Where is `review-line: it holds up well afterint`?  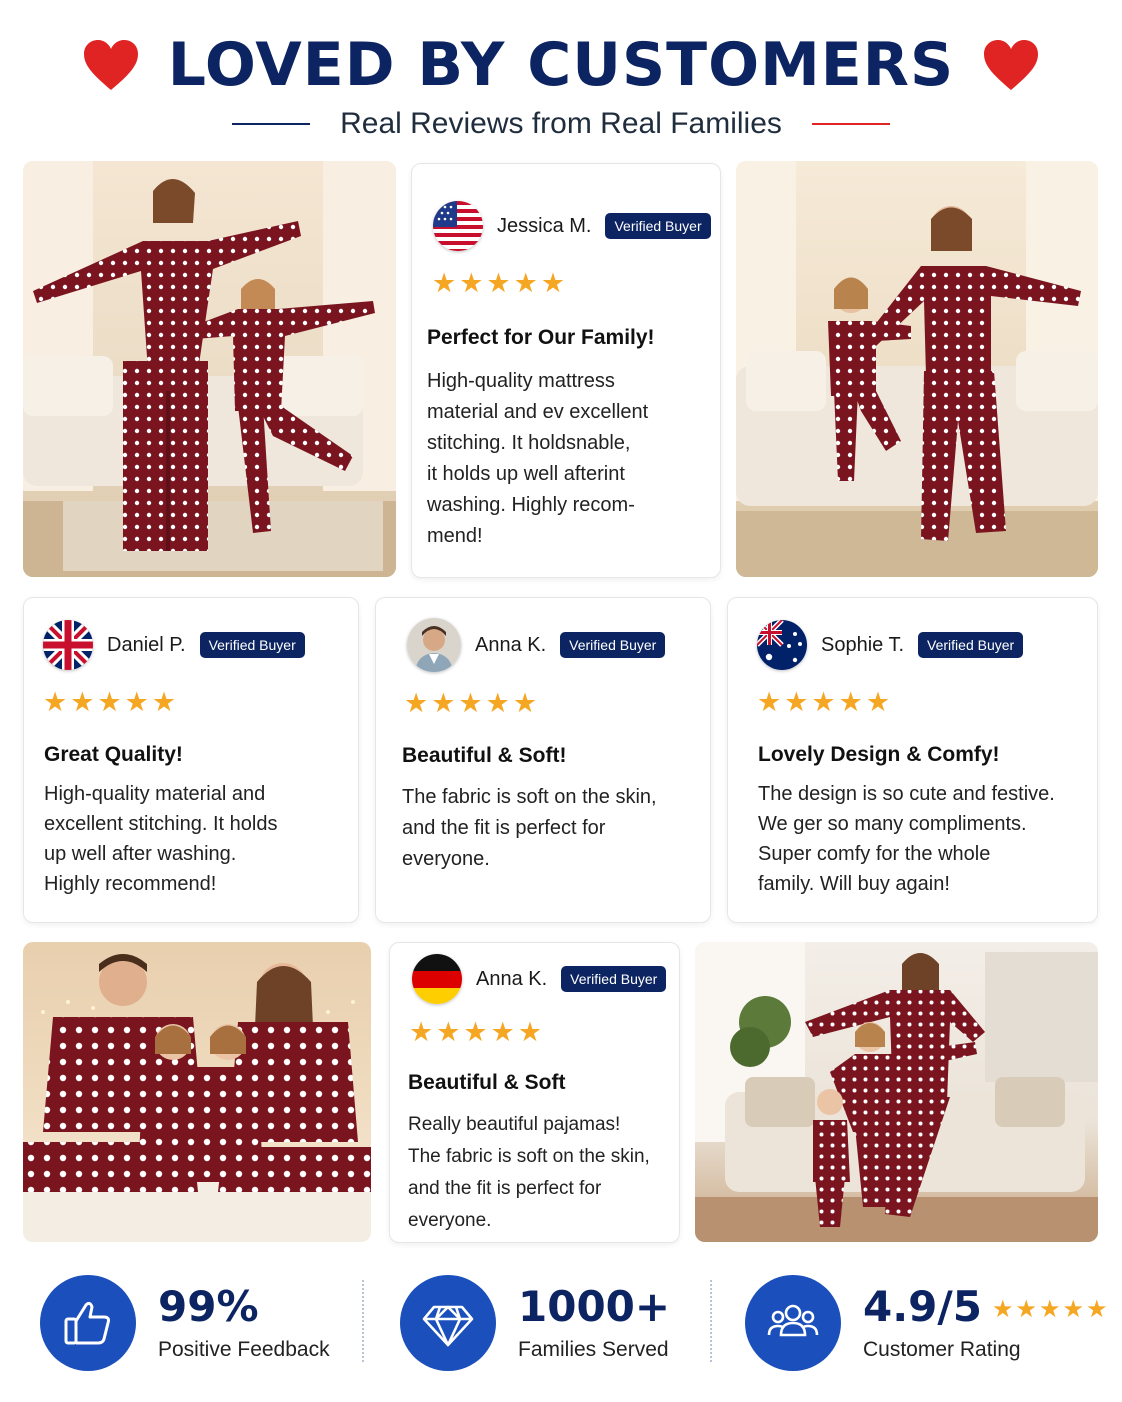 review-line: it holds up well afterint is located at coordinates (526, 474).